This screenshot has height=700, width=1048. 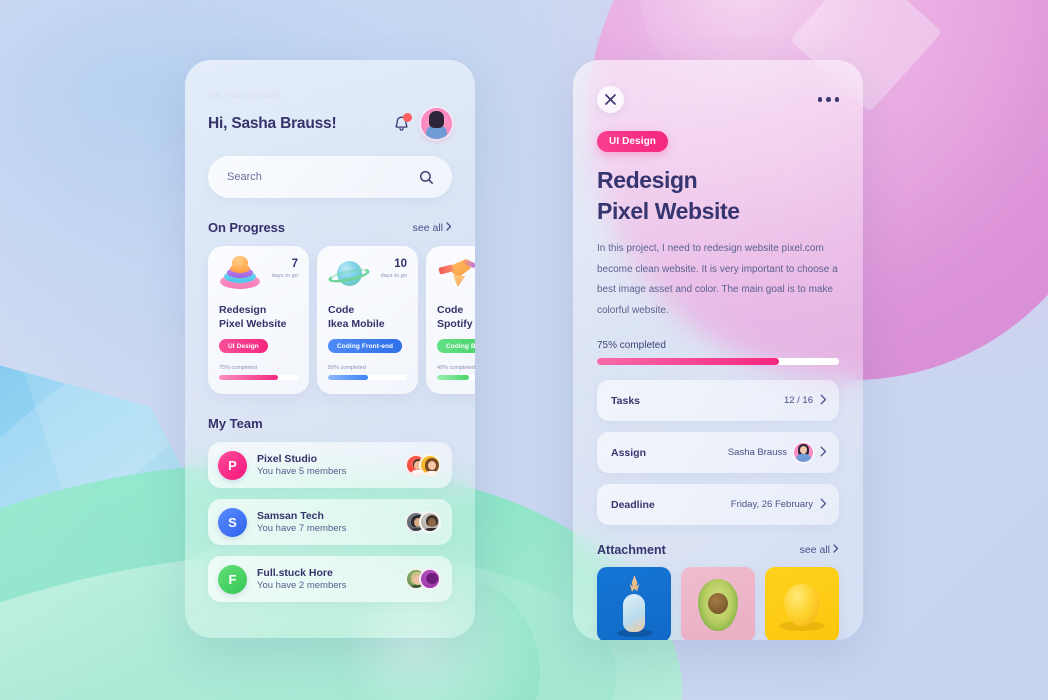 I want to click on project-name-line1: Redesign, so click(x=243, y=310).